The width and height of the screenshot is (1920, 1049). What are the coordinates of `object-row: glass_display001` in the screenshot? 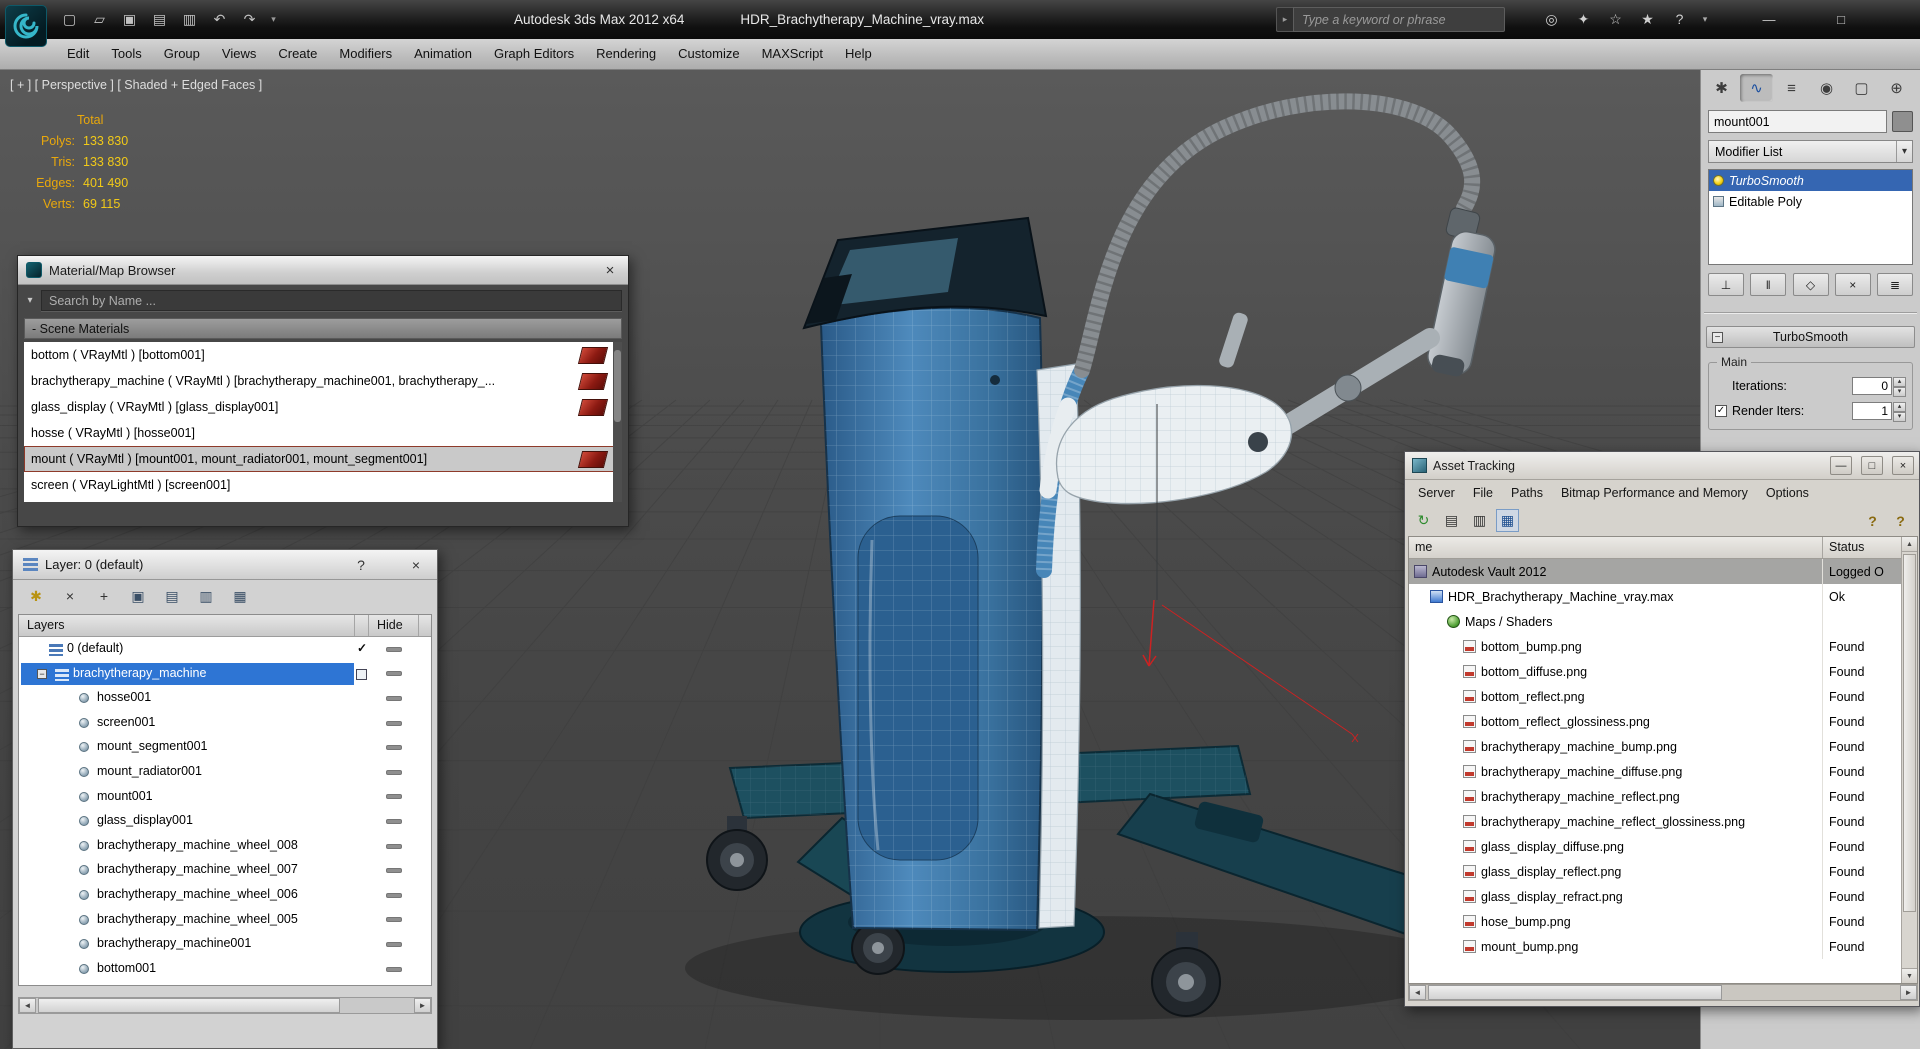 It's located at (225, 821).